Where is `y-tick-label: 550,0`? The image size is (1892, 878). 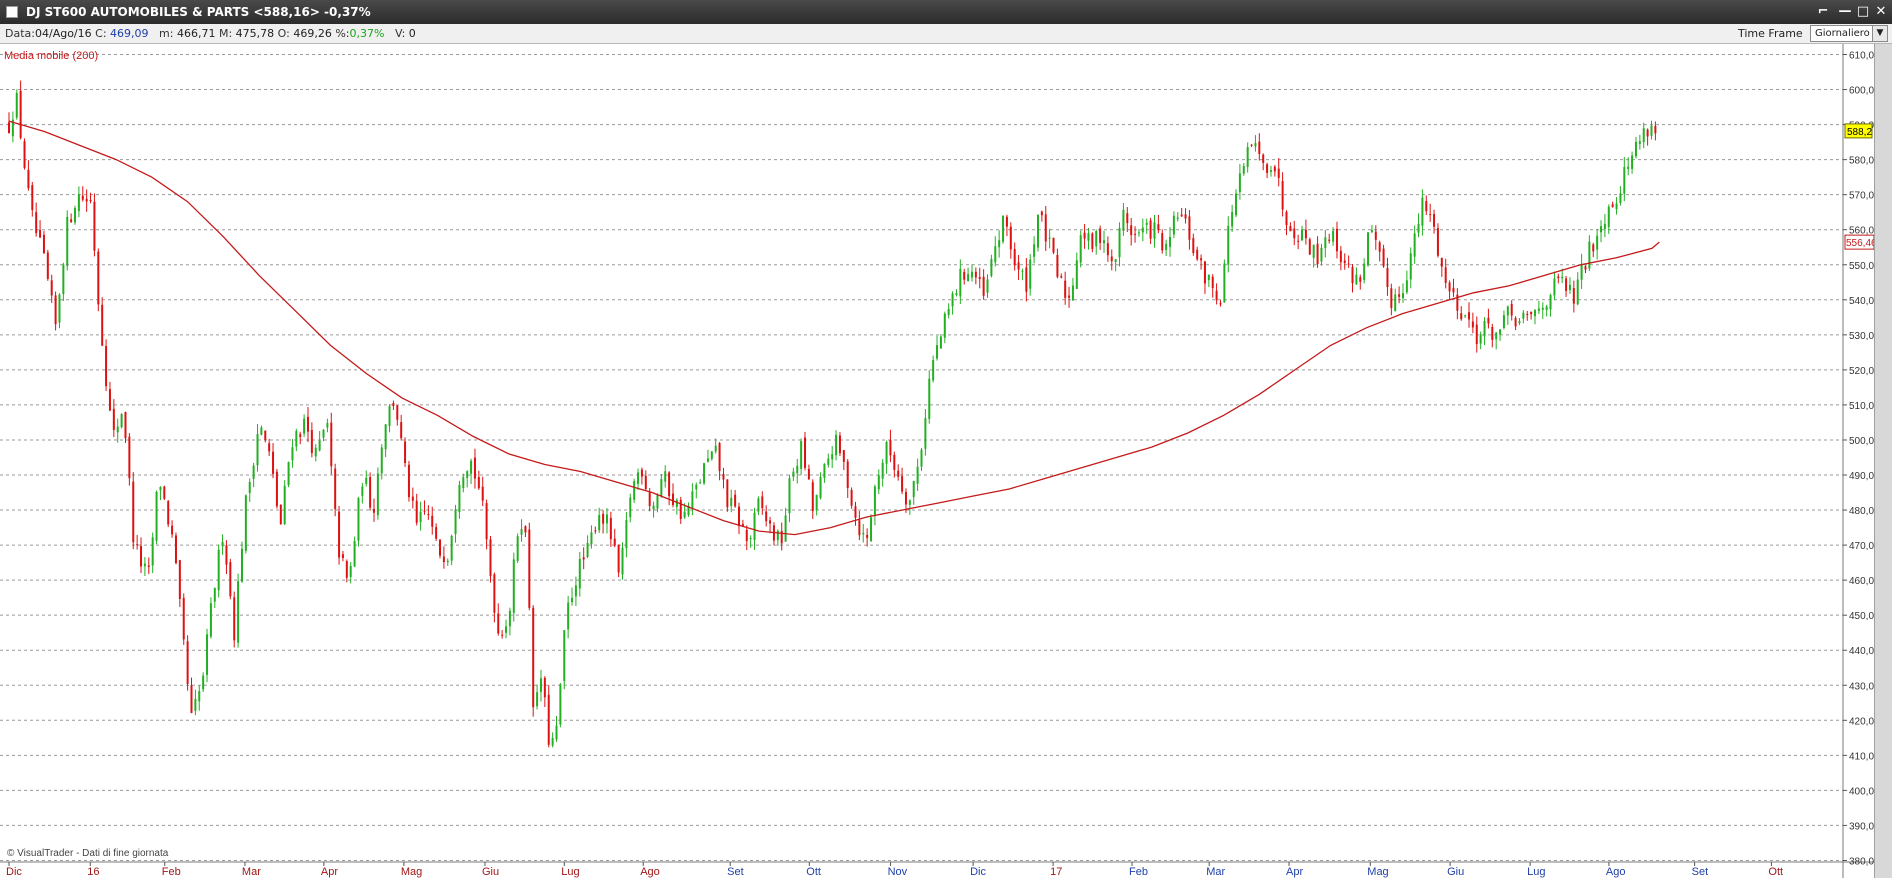
y-tick-label: 550,0 is located at coordinates (1861, 266).